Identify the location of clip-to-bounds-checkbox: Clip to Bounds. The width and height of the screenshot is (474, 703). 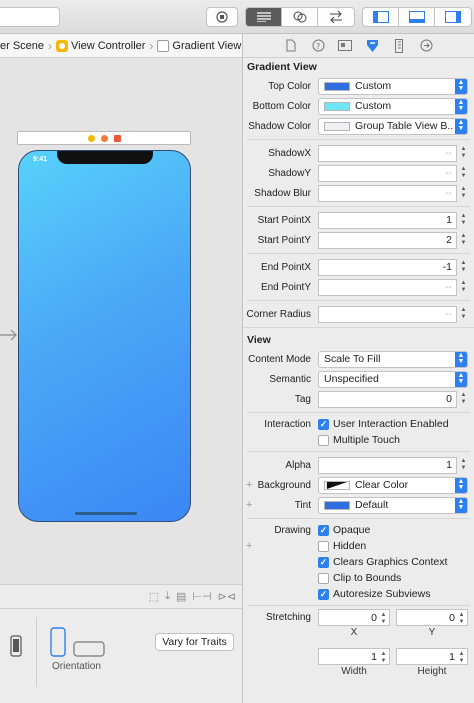
(359, 578).